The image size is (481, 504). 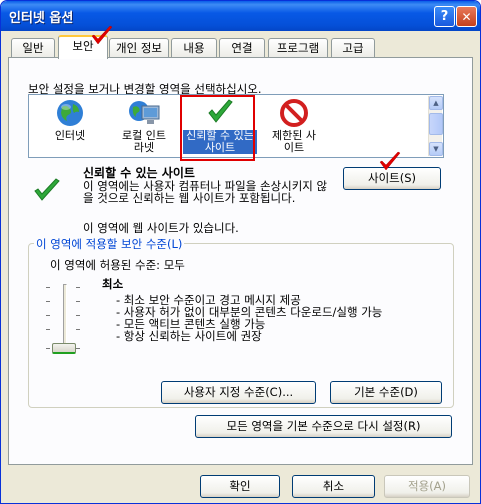 What do you see at coordinates (113, 284) in the screenshot?
I see `security-level-name: 최소` at bounding box center [113, 284].